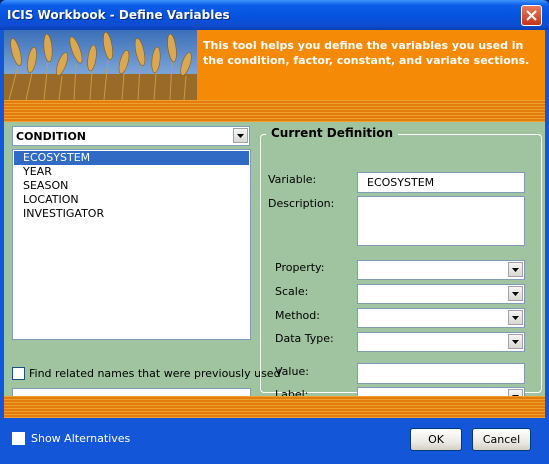 This screenshot has height=464, width=549. What do you see at coordinates (274, 111) in the screenshot?
I see `decorative-stripes-top` at bounding box center [274, 111].